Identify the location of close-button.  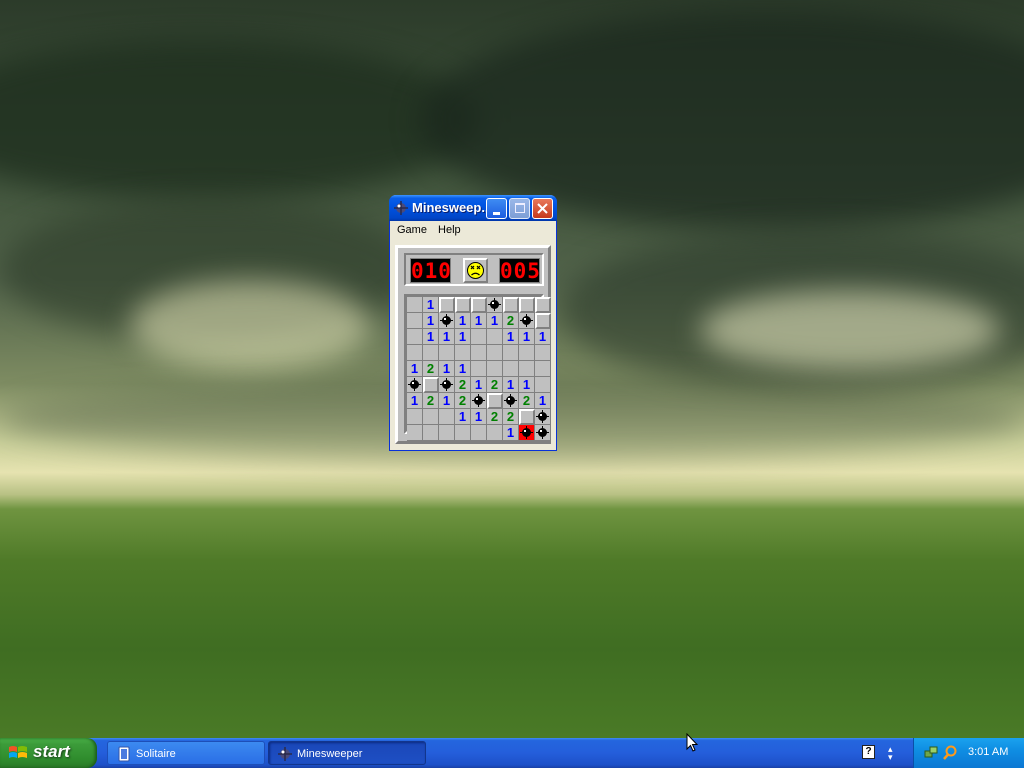
(542, 208).